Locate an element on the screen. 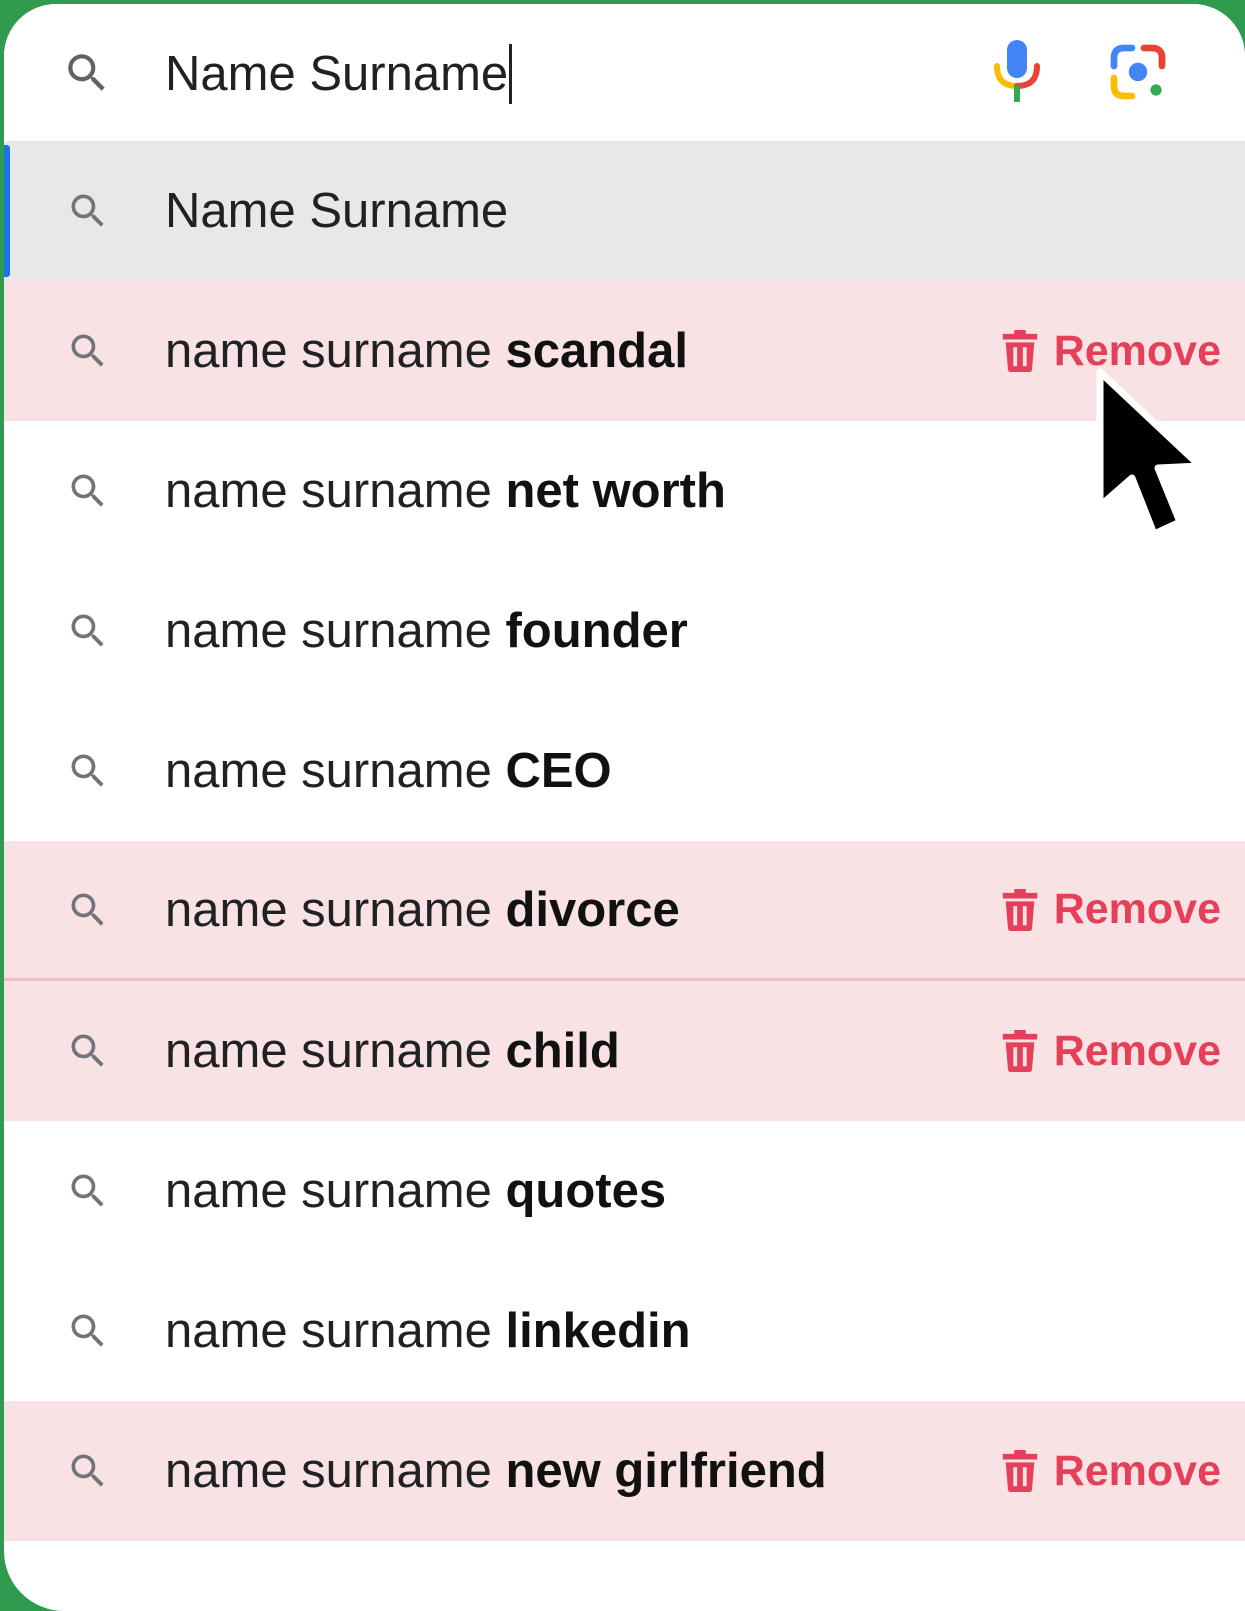 This screenshot has height=1611, width=1245. lens-camera-icon is located at coordinates (1138, 72).